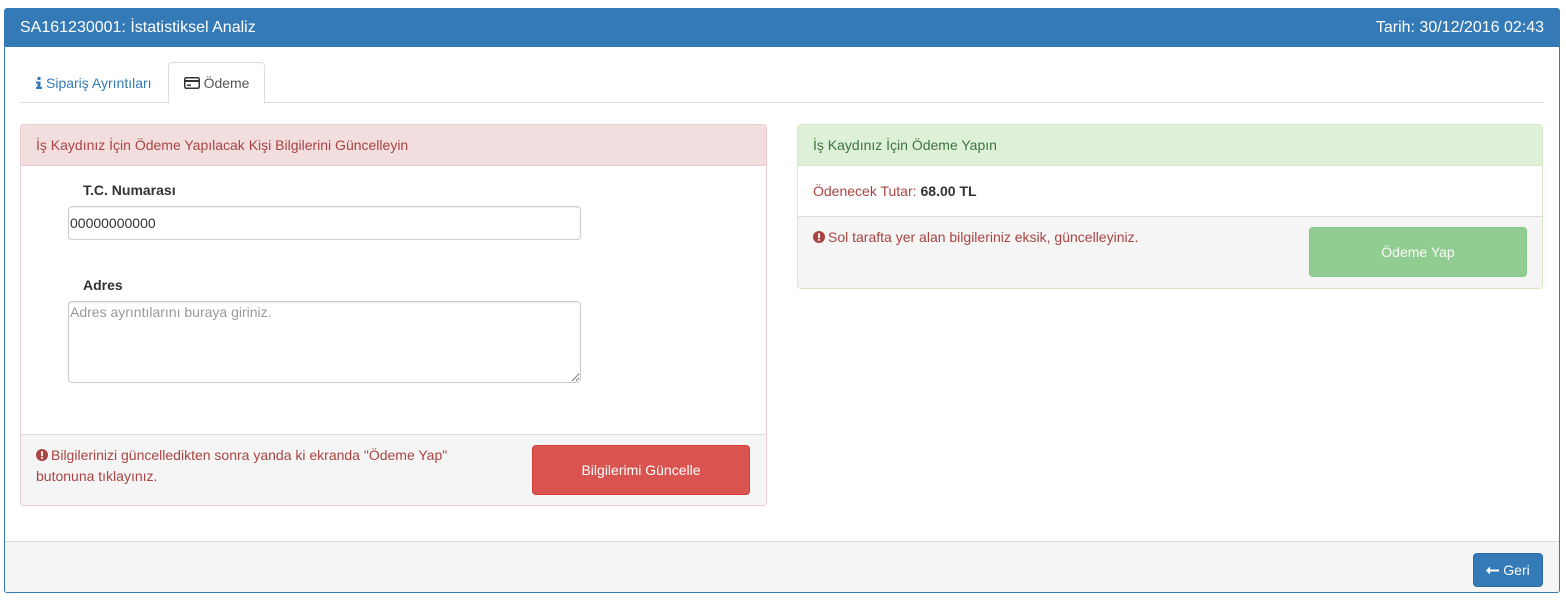  Describe the element at coordinates (103, 285) in the screenshot. I see `address-label: Adres` at that location.